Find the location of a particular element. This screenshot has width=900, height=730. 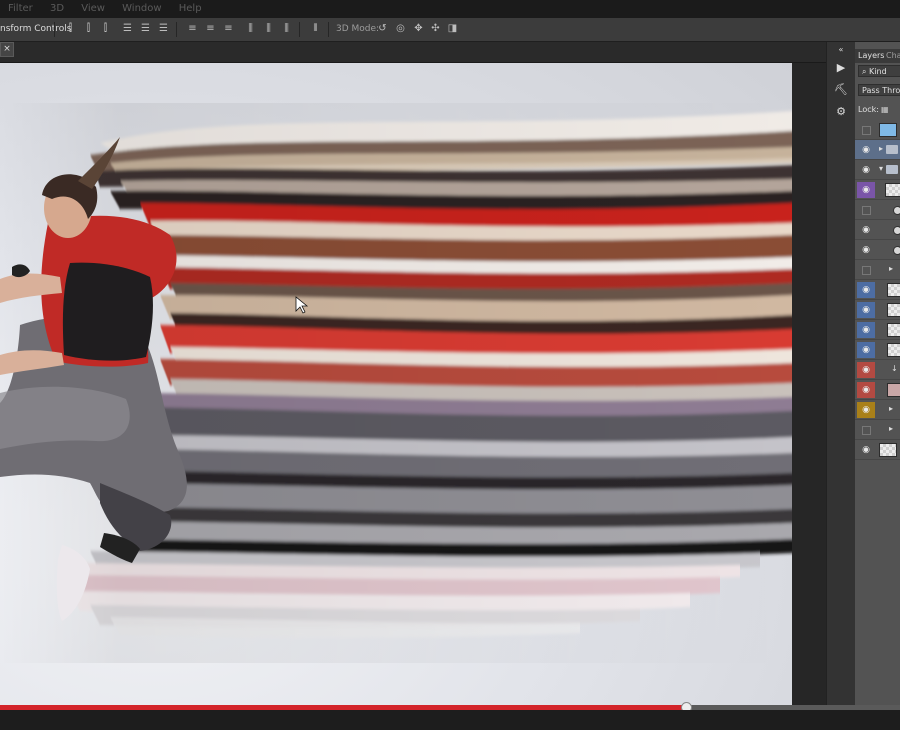

transform-controls-label: nsform Controls is located at coordinates (35, 29).